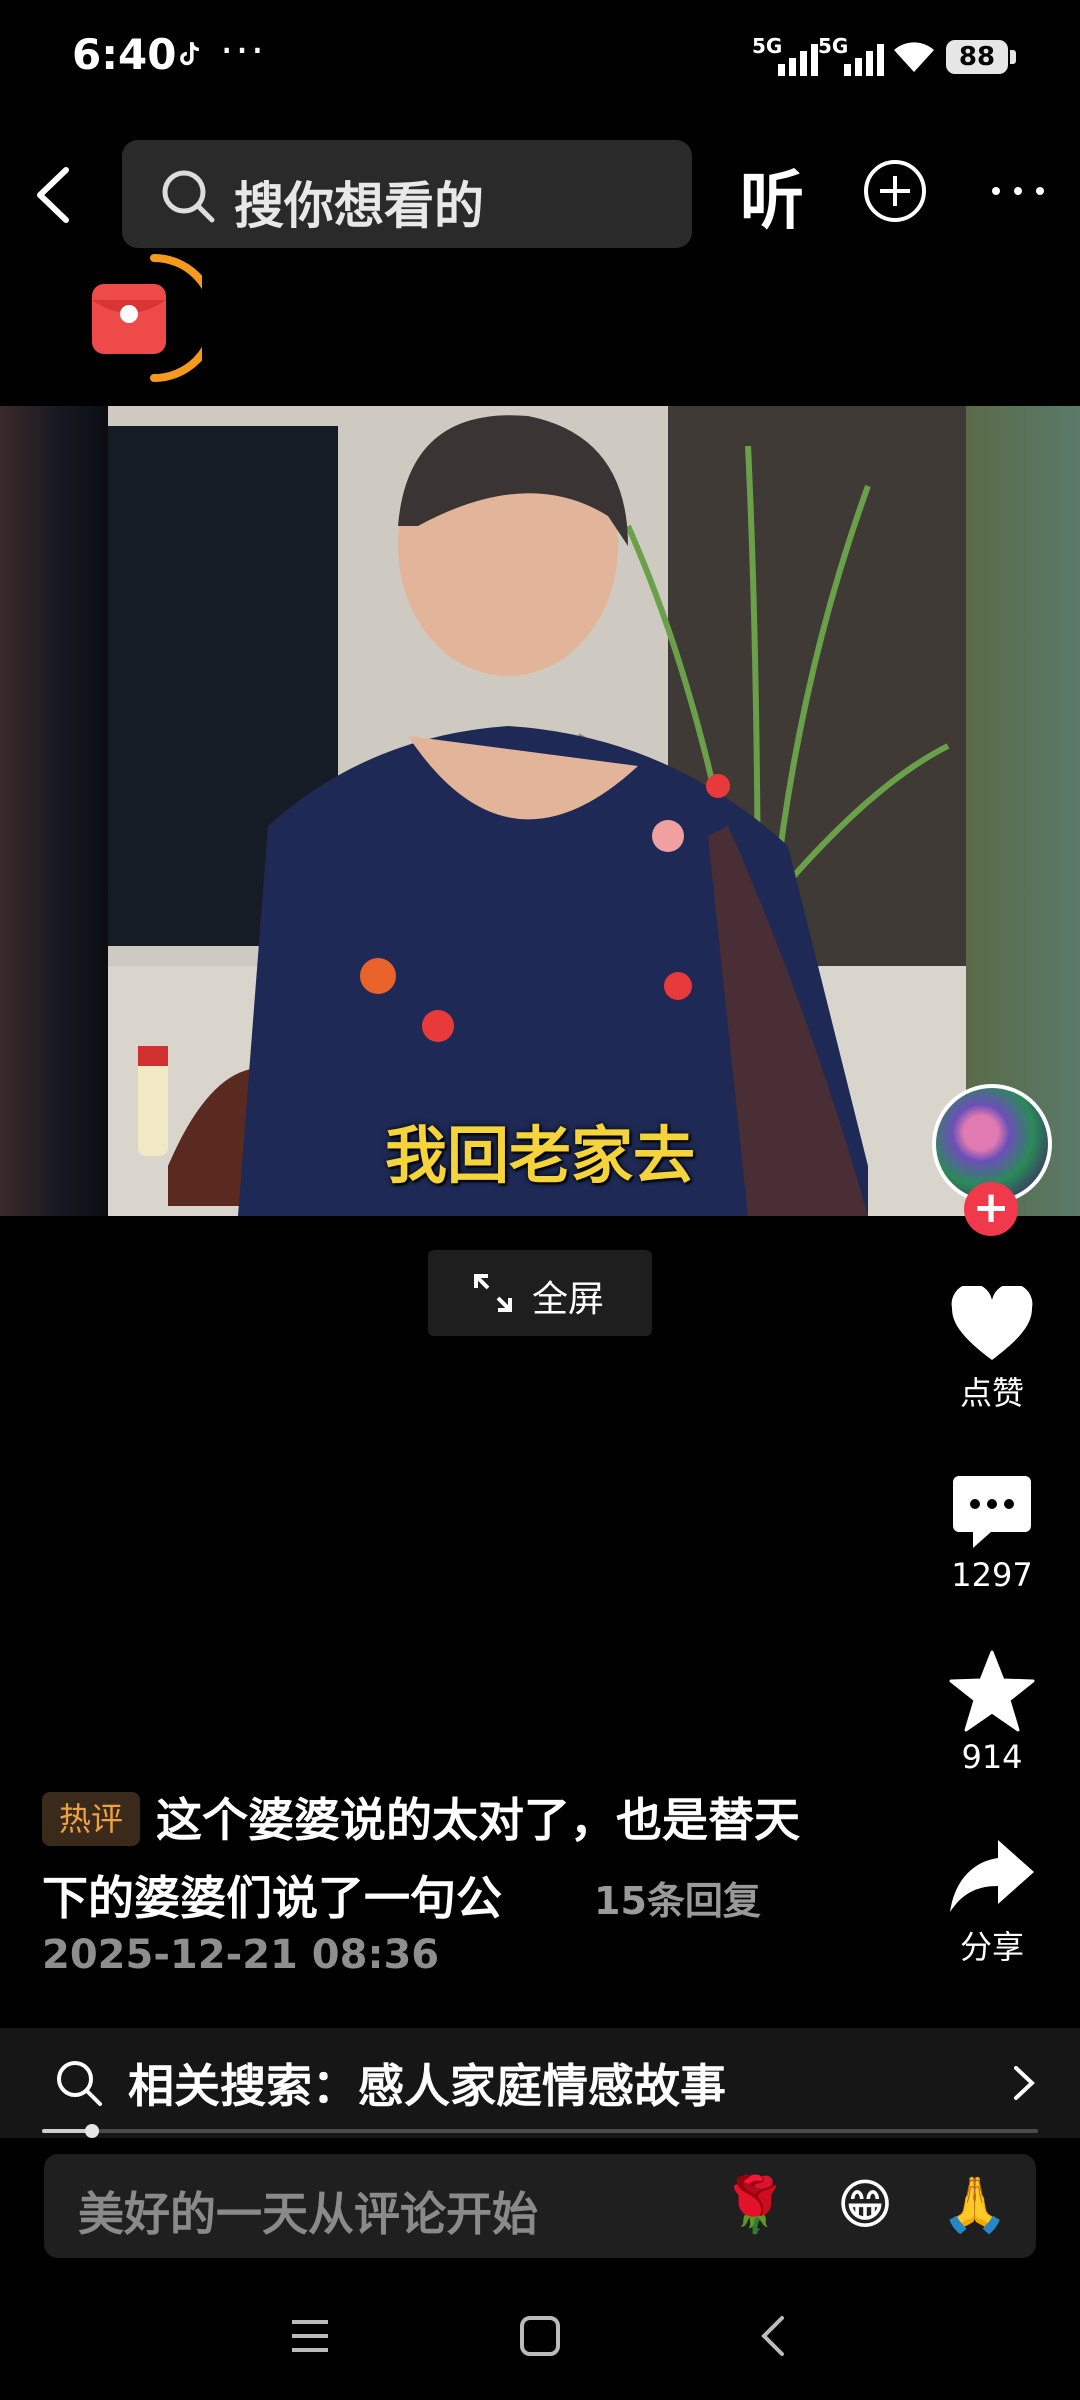 The width and height of the screenshot is (1080, 2400). I want to click on chevron-right-icon, so click(1024, 2083).